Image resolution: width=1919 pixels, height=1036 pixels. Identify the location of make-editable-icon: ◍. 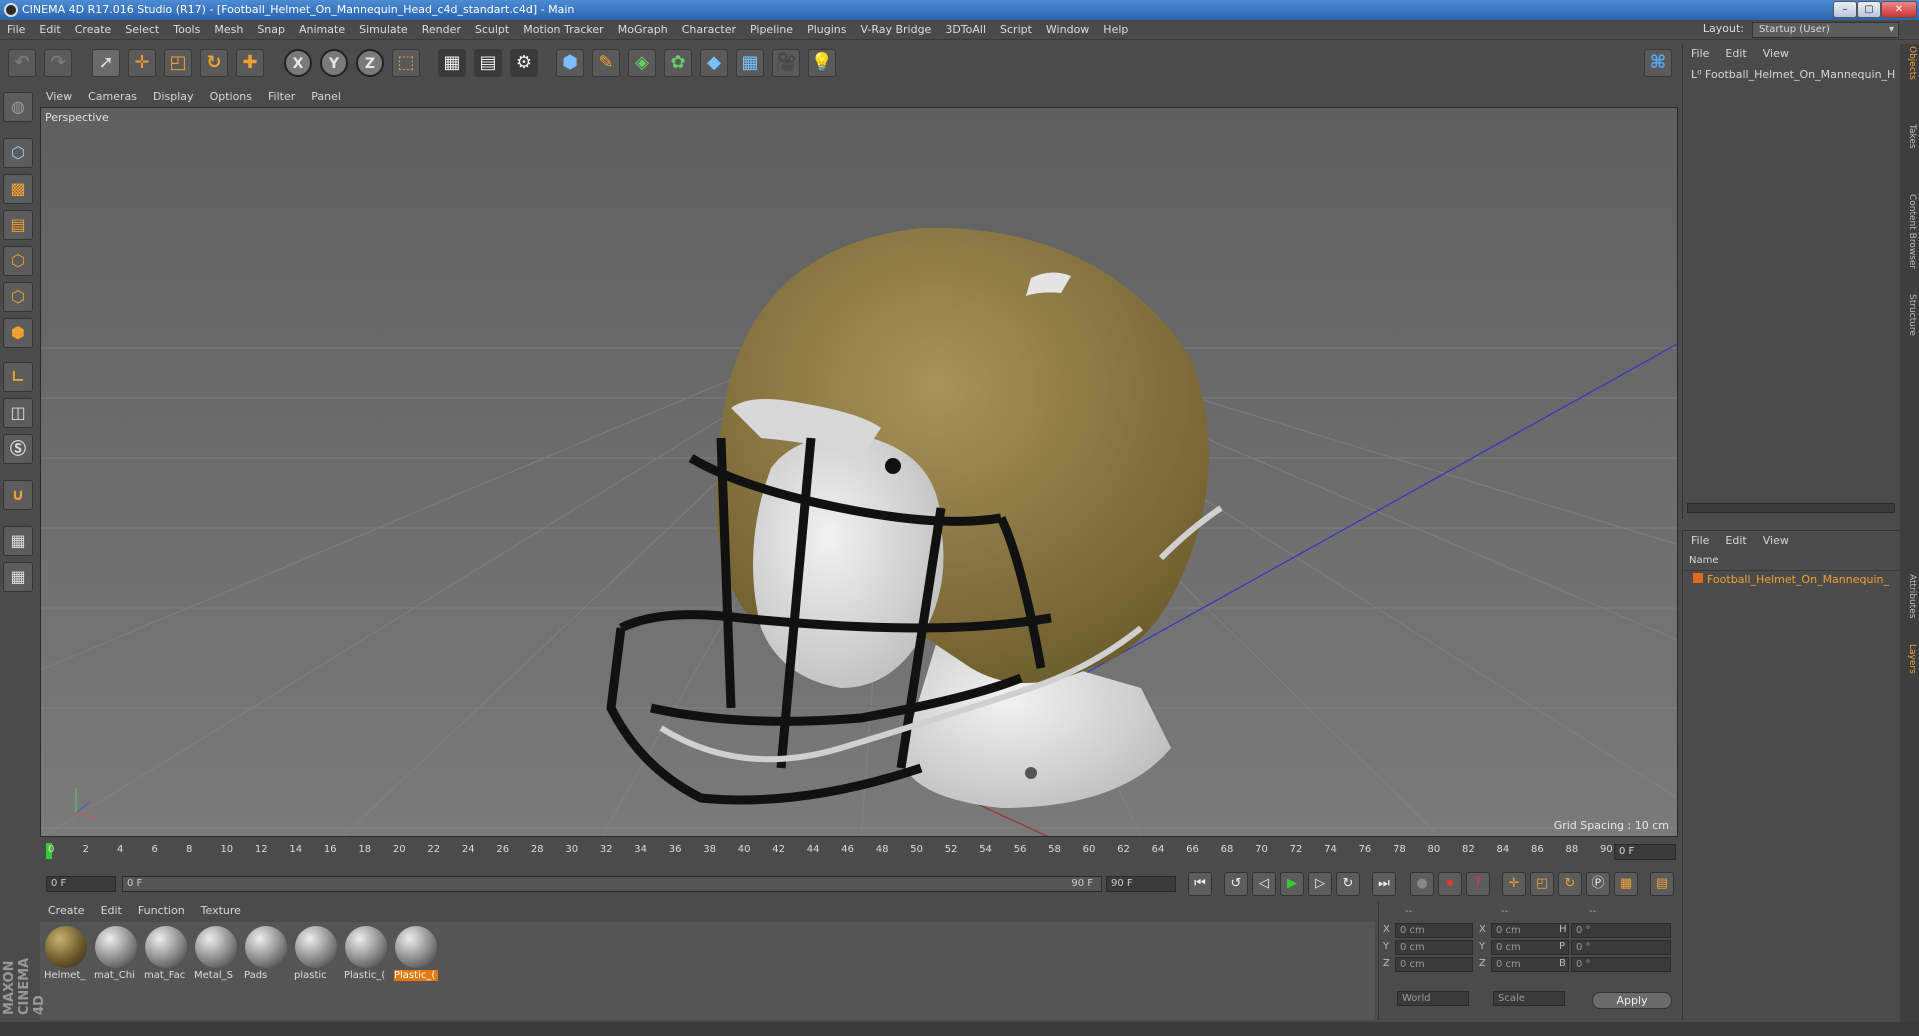
(18, 107).